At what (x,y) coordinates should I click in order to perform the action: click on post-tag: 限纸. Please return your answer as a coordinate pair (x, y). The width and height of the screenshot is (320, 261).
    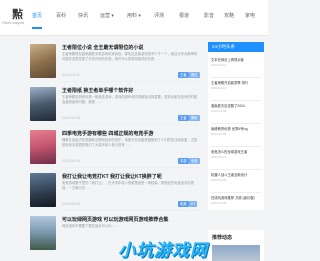
    Looking at the image, I should click on (194, 118).